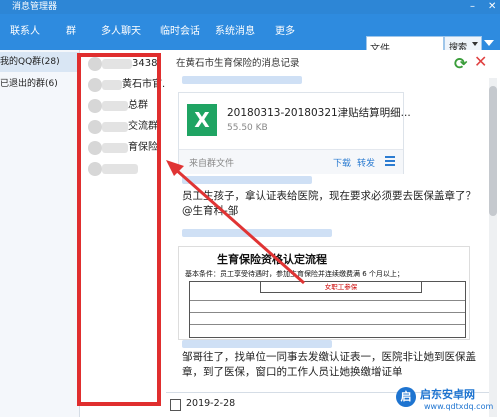 This screenshot has width=500, height=418. Describe the element at coordinates (235, 222) in the screenshot. I see `annotation-arrow` at that location.